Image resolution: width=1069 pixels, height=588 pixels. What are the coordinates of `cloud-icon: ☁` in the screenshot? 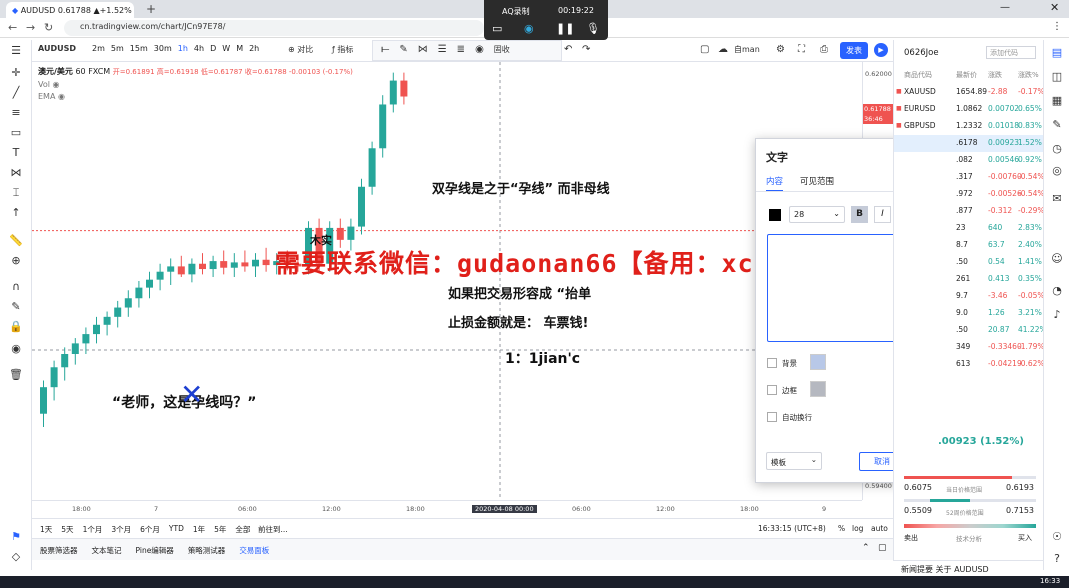 It's located at (723, 49).